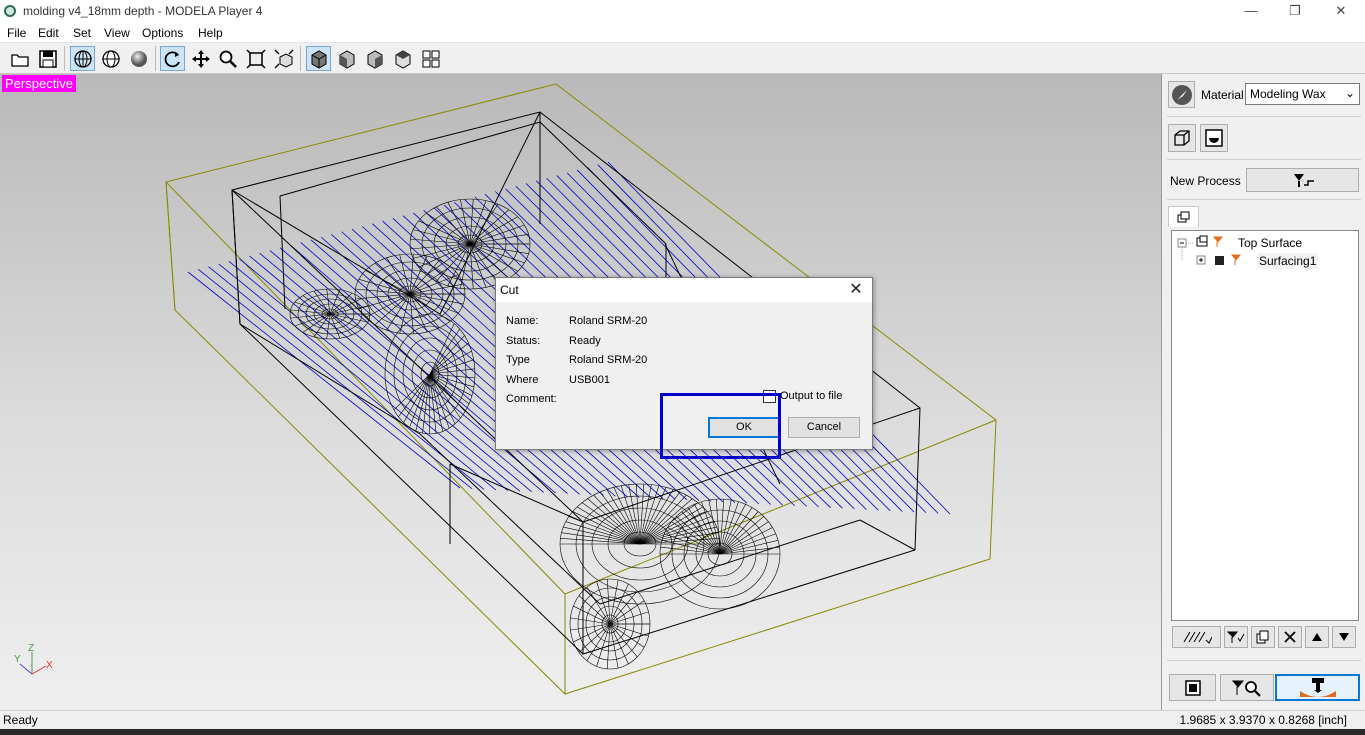 This screenshot has width=1365, height=735. Describe the element at coordinates (227, 58) in the screenshot. I see `zoom-icon` at that location.